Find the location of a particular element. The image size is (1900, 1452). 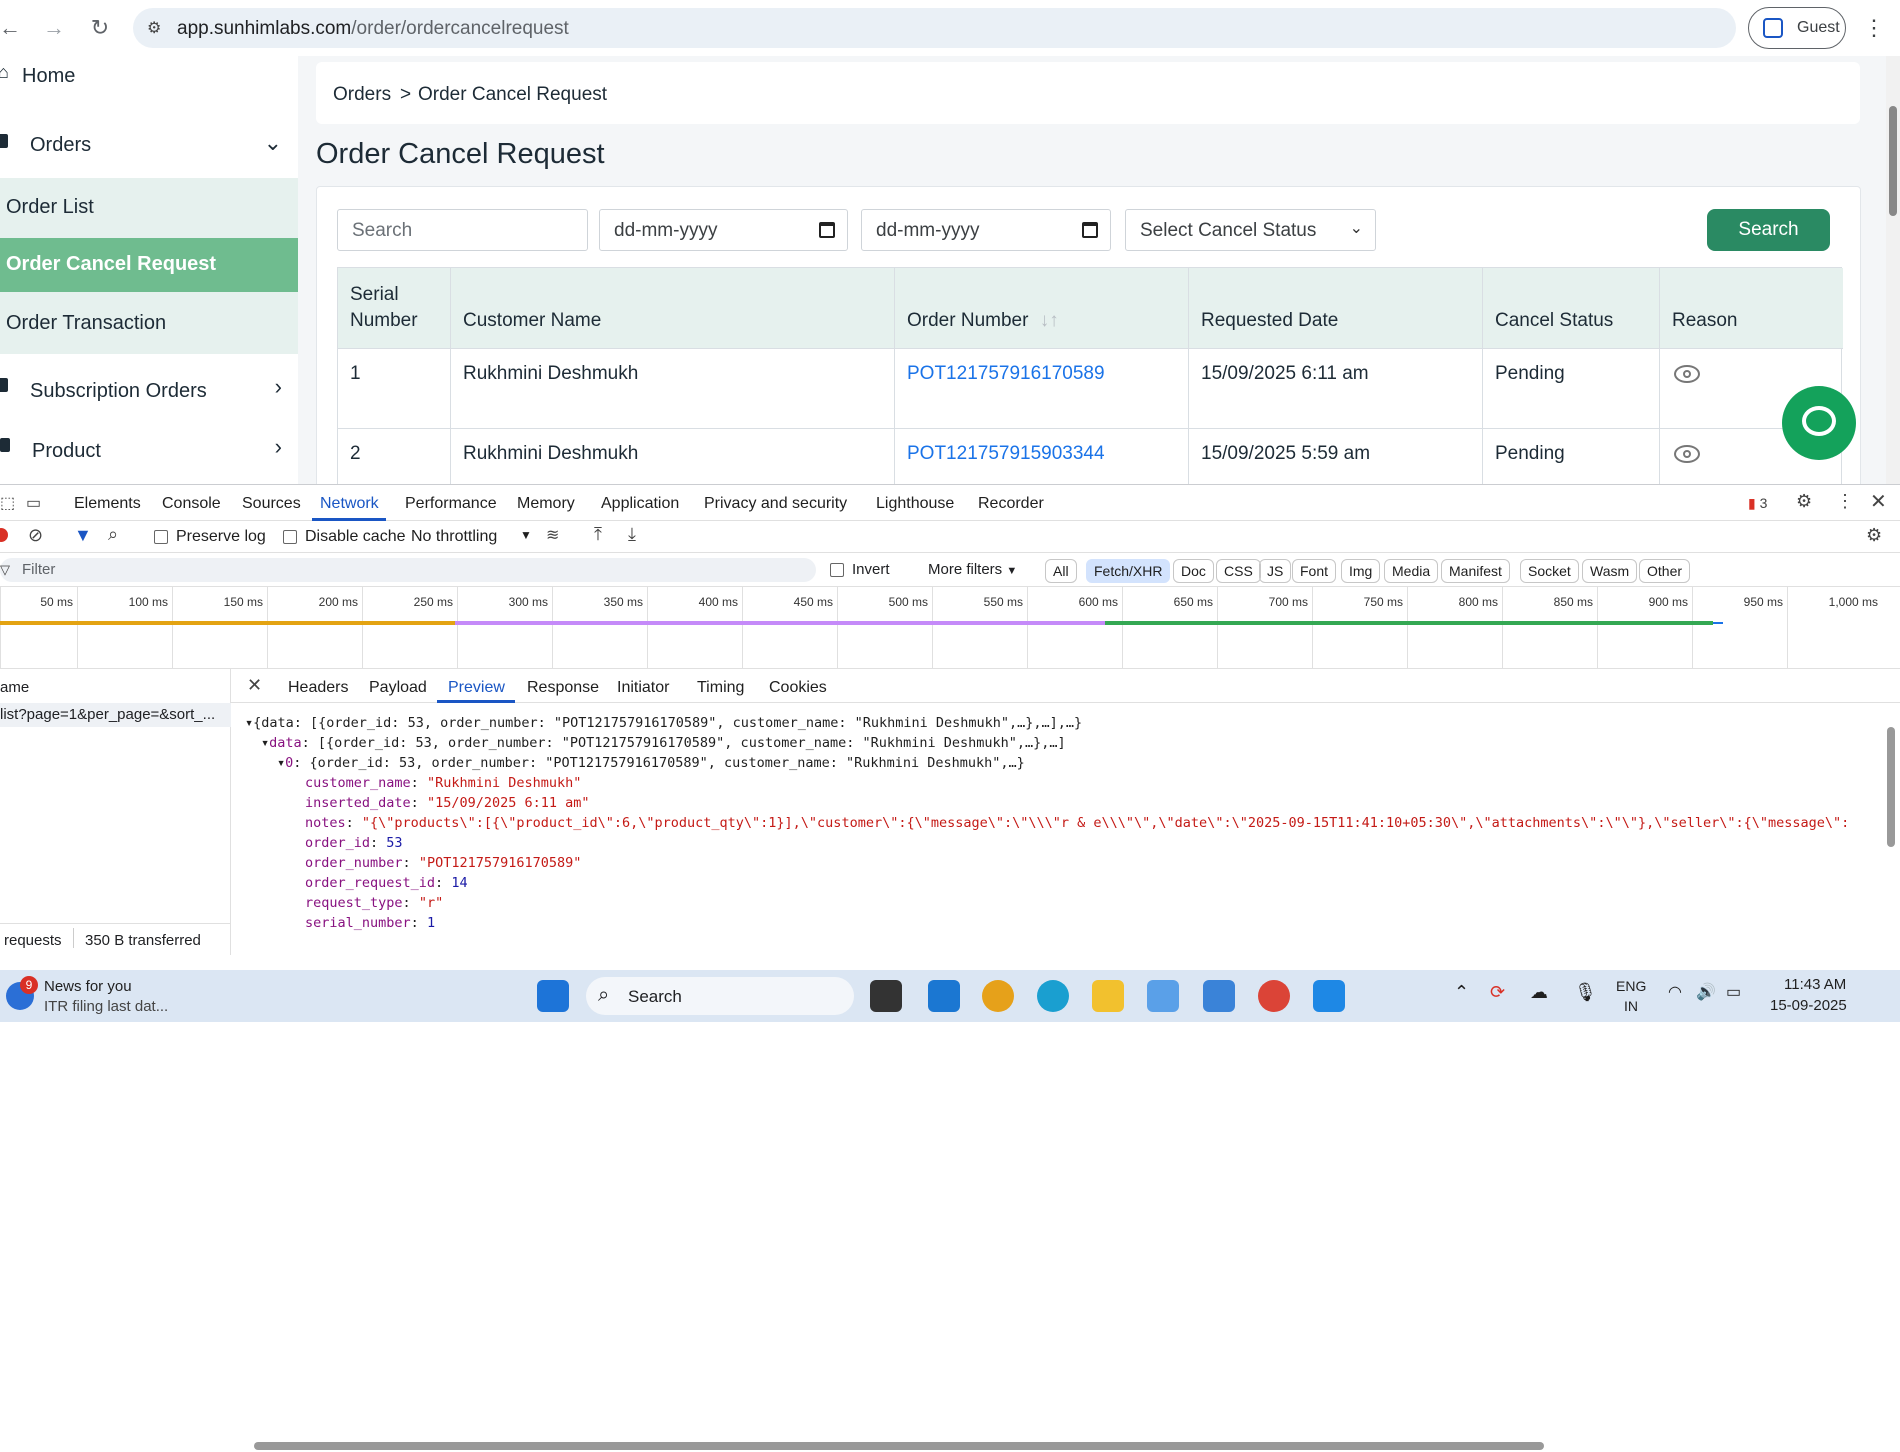

site-info-icon: ⚙ is located at coordinates (154, 28).